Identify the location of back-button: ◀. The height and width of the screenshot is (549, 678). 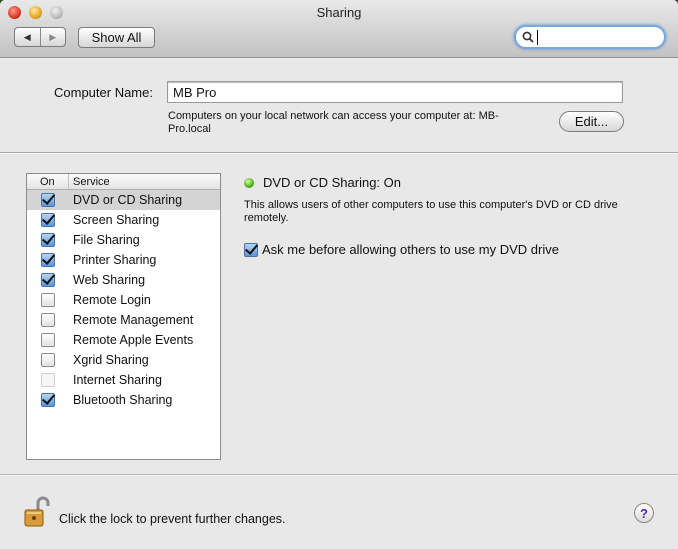
(28, 37).